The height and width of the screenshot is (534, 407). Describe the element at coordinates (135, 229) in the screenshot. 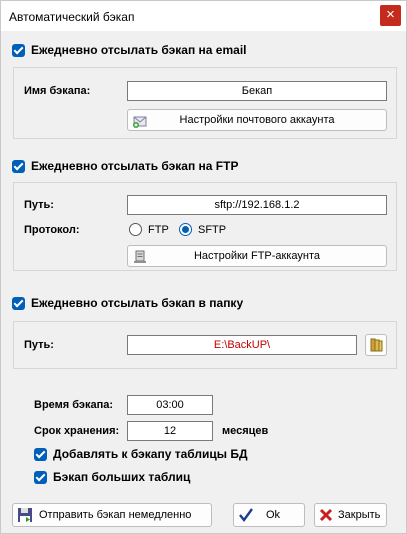

I see `radio-unselected-icon` at that location.